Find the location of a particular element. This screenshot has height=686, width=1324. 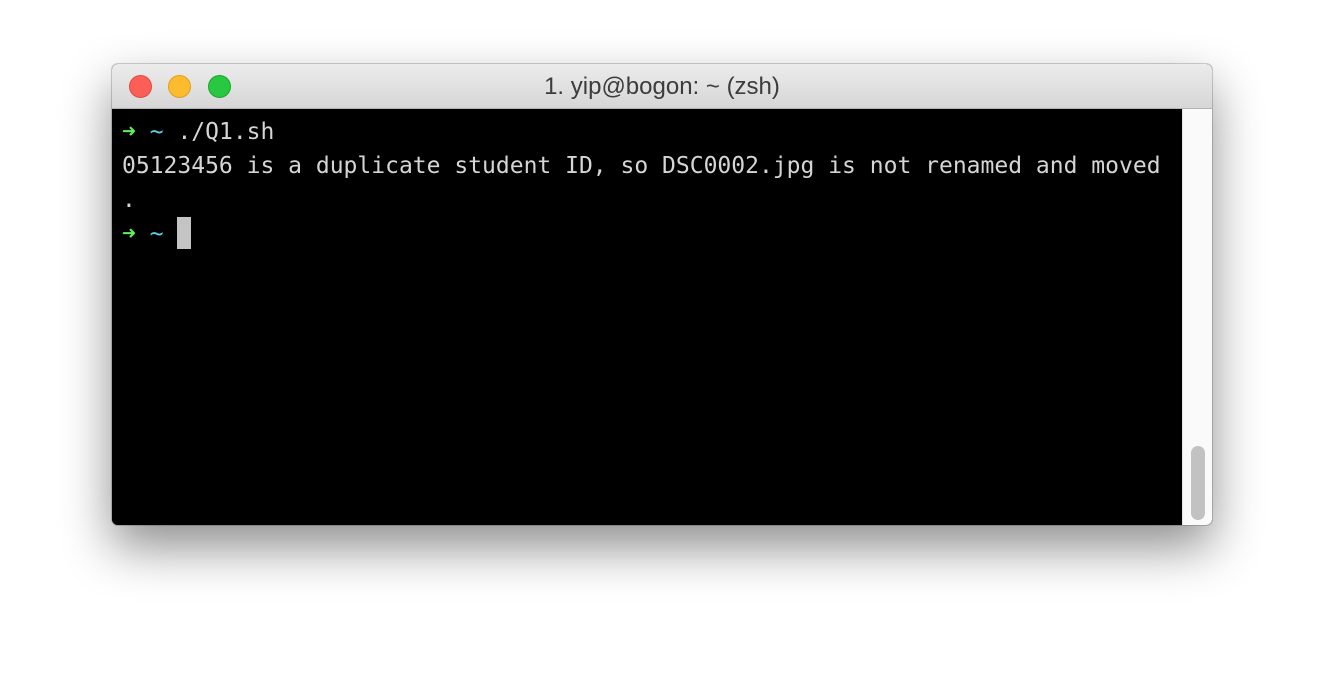

prompt-line: ➜ ~ is located at coordinates (652, 233).